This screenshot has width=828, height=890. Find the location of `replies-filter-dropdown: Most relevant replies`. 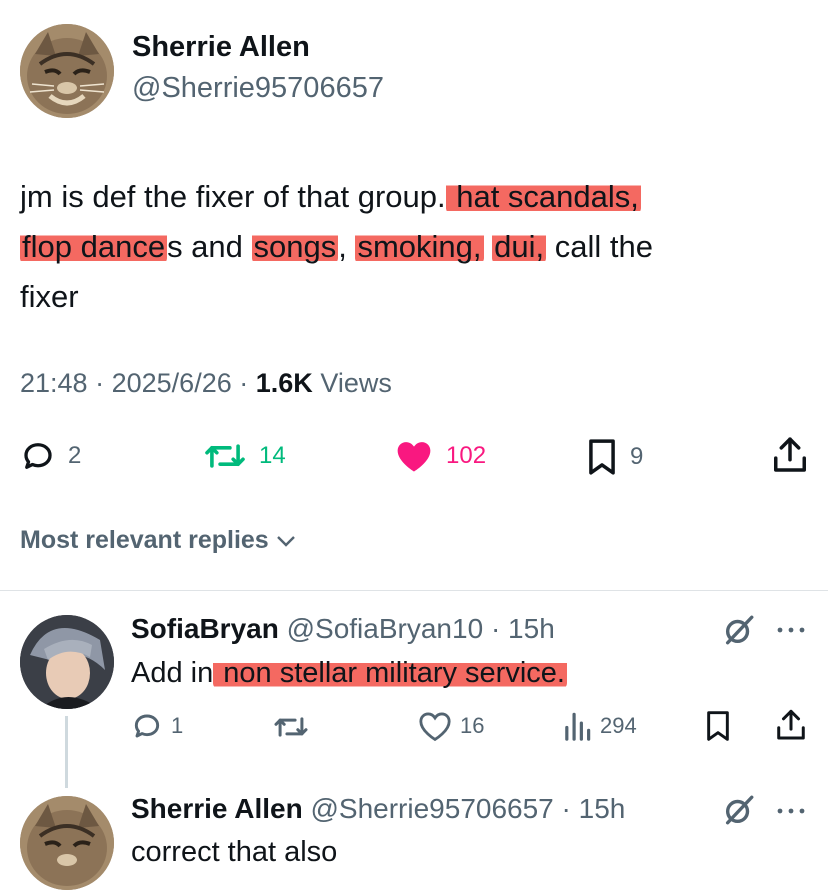

replies-filter-dropdown: Most relevant replies is located at coordinates (158, 540).